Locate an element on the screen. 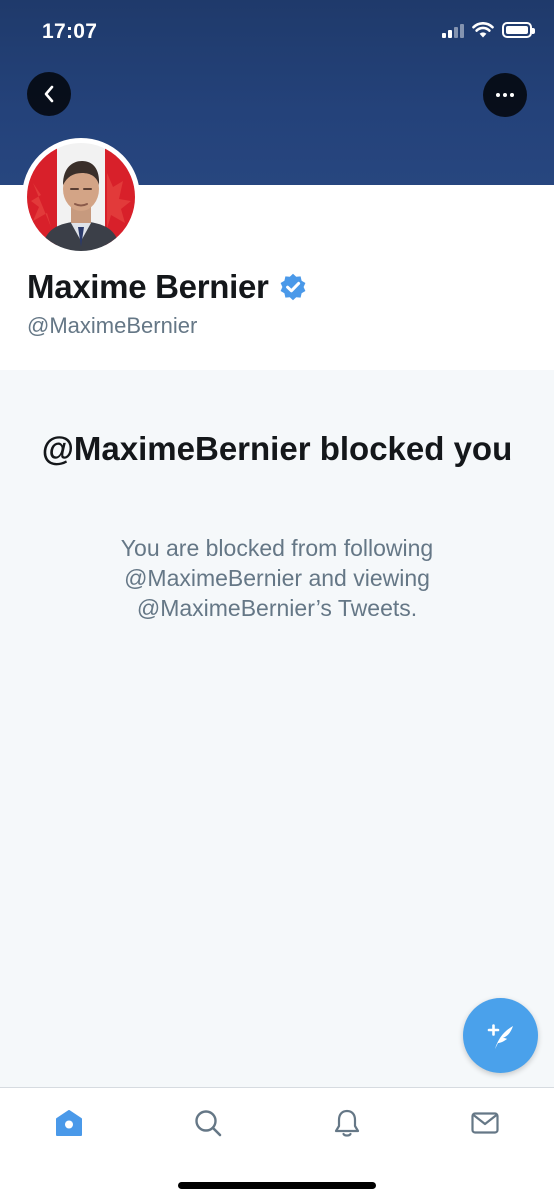 Image resolution: width=554 pixels, height=1200 pixels. back-button is located at coordinates (49, 94).